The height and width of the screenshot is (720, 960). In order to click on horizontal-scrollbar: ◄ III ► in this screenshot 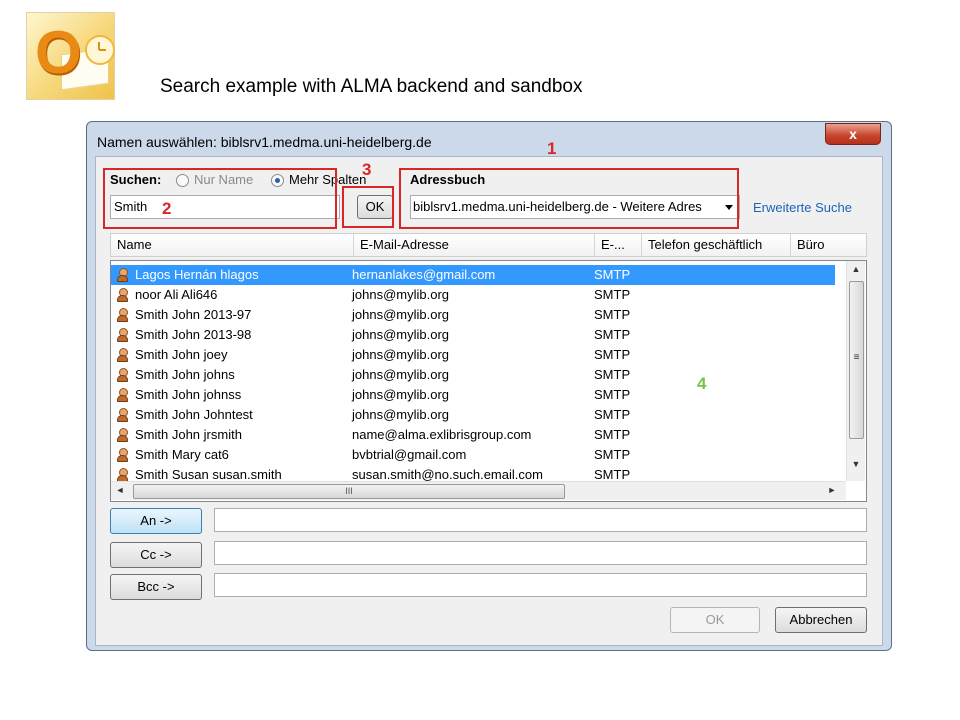, I will do `click(478, 490)`.